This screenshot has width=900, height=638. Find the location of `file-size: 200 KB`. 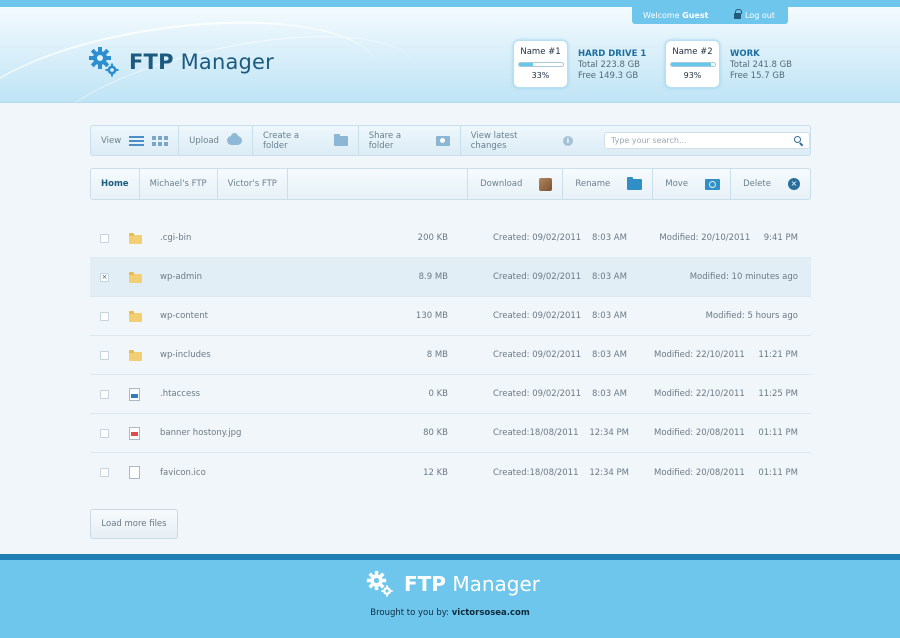

file-size: 200 KB is located at coordinates (432, 238).